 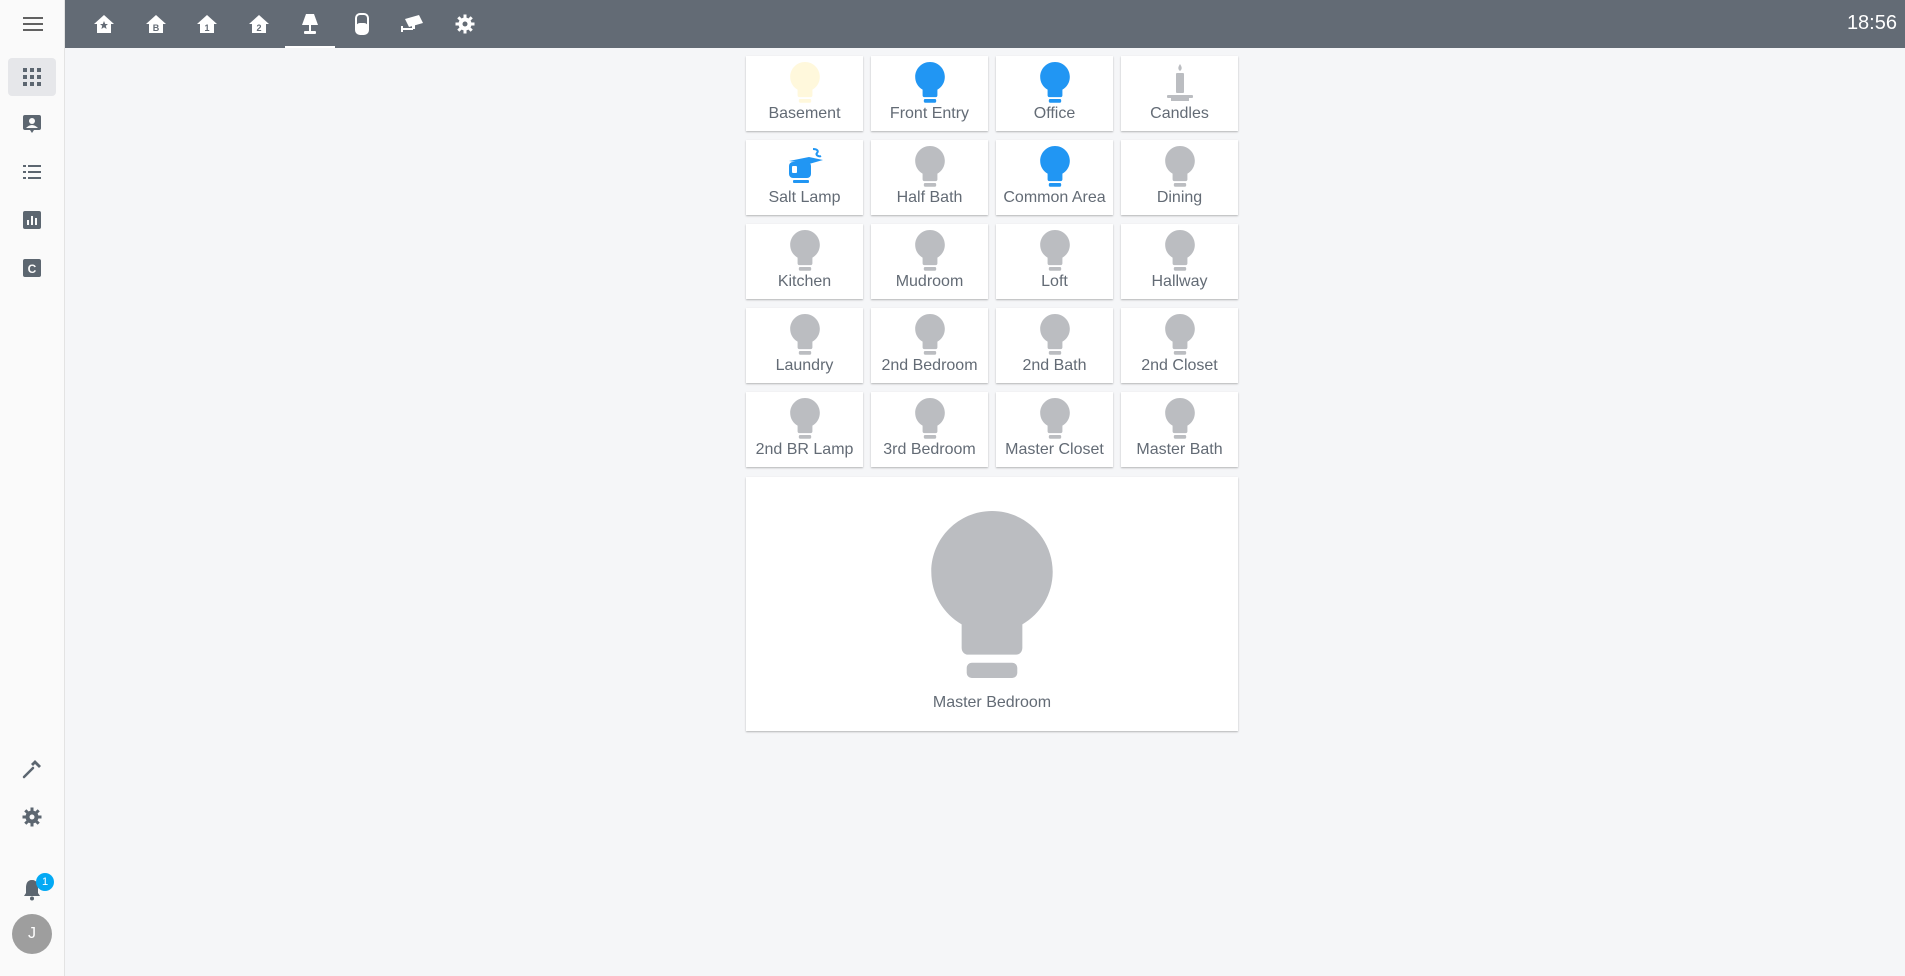 What do you see at coordinates (804, 113) in the screenshot?
I see `light-tile-label: Basement` at bounding box center [804, 113].